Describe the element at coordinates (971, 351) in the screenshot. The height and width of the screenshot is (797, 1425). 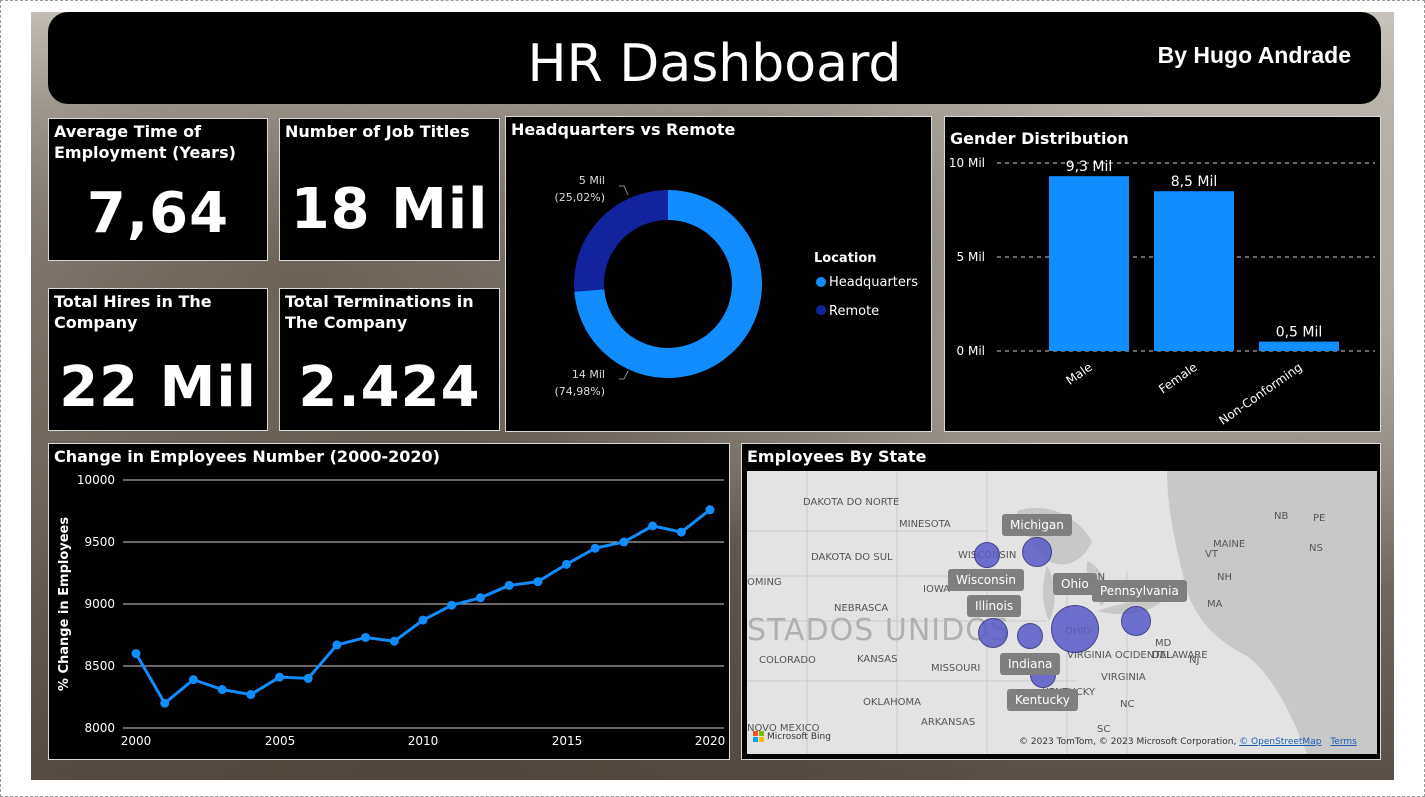
I see `y-tick-label: 0 Mil` at that location.